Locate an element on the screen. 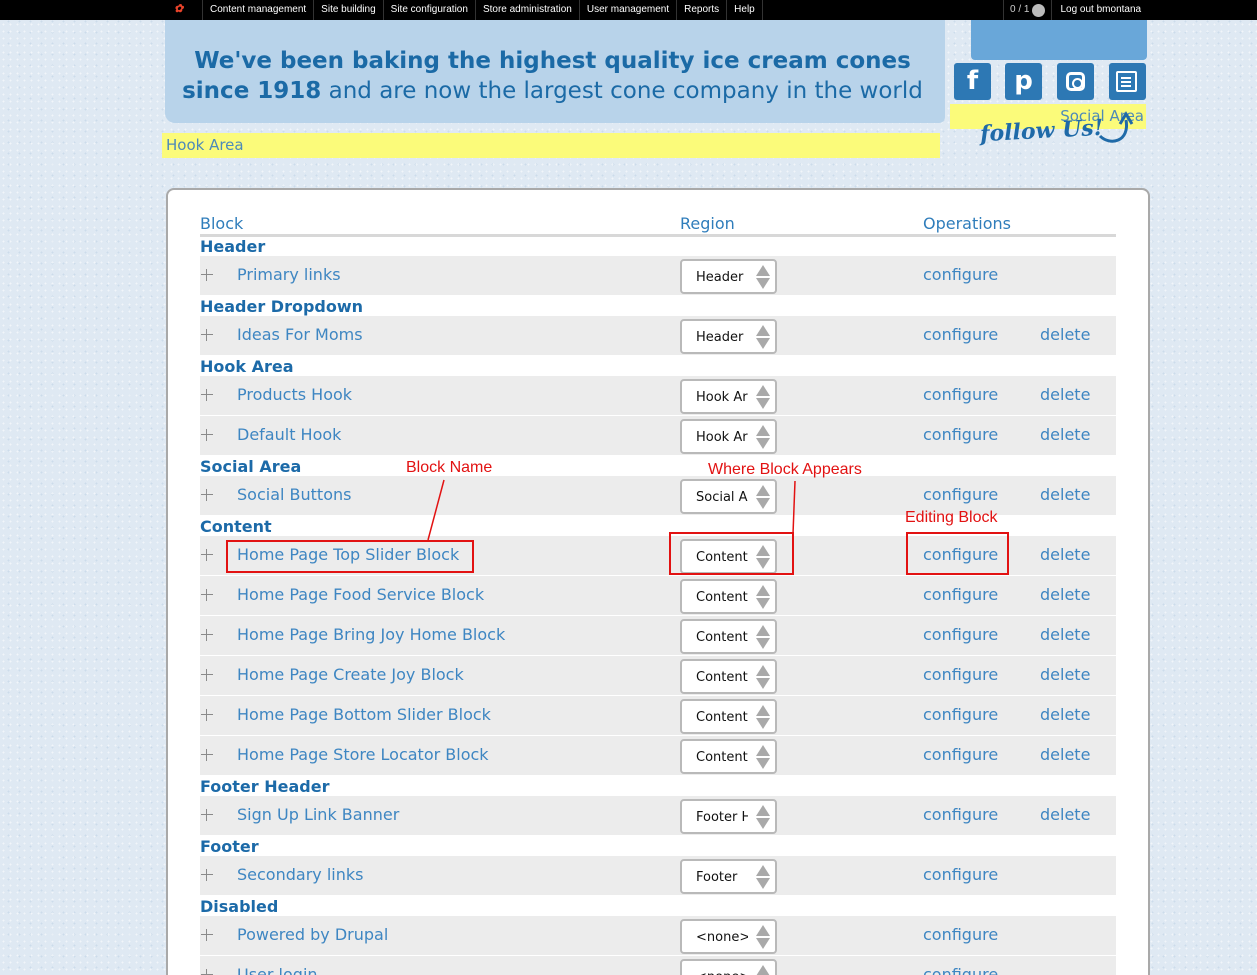 The image size is (1257, 975). facebook-icon: f is located at coordinates (972, 81).